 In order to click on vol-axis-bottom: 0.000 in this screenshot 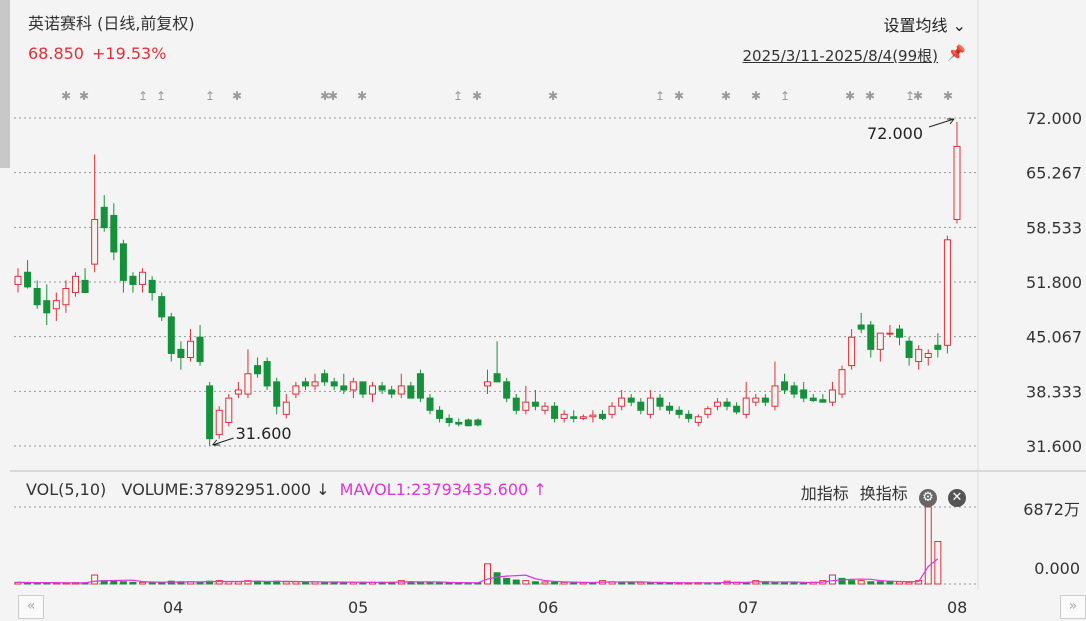, I will do `click(1057, 568)`.